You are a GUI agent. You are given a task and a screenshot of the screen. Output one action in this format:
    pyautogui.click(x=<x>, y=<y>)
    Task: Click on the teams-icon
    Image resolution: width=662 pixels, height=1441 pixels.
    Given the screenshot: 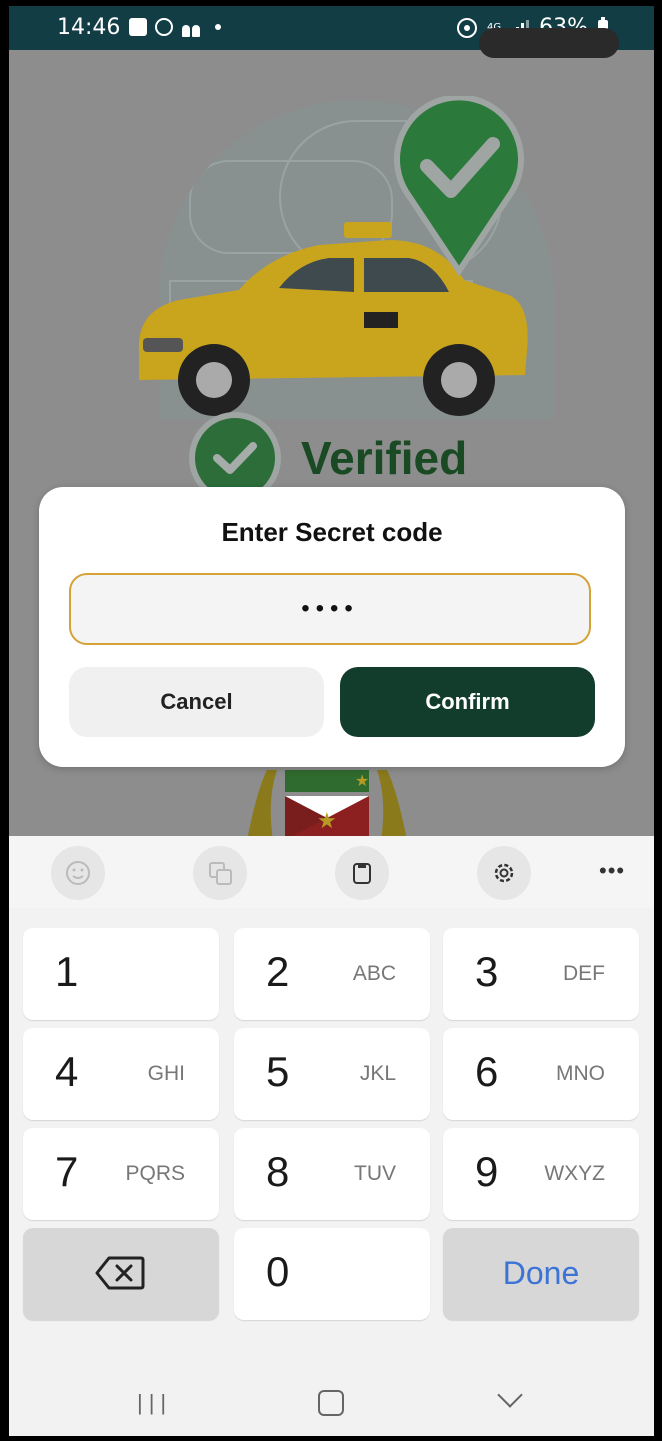 What is the action you would take?
    pyautogui.click(x=191, y=27)
    